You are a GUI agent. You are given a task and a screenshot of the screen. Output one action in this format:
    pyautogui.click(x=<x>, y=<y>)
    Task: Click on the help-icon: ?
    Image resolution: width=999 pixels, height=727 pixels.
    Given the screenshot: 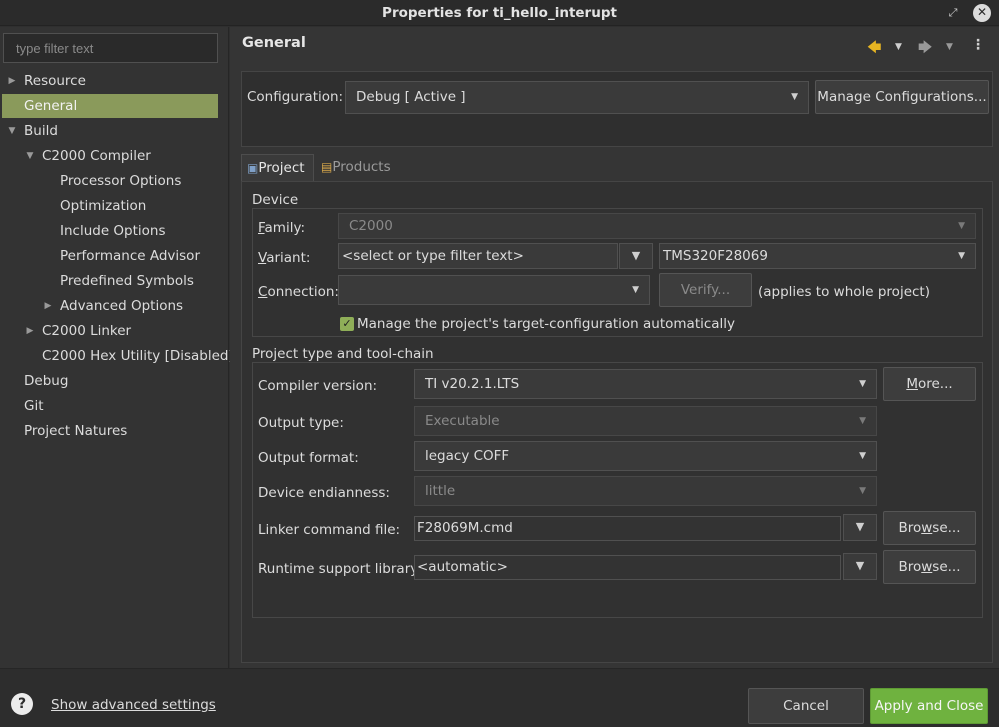 What is the action you would take?
    pyautogui.click(x=22, y=704)
    